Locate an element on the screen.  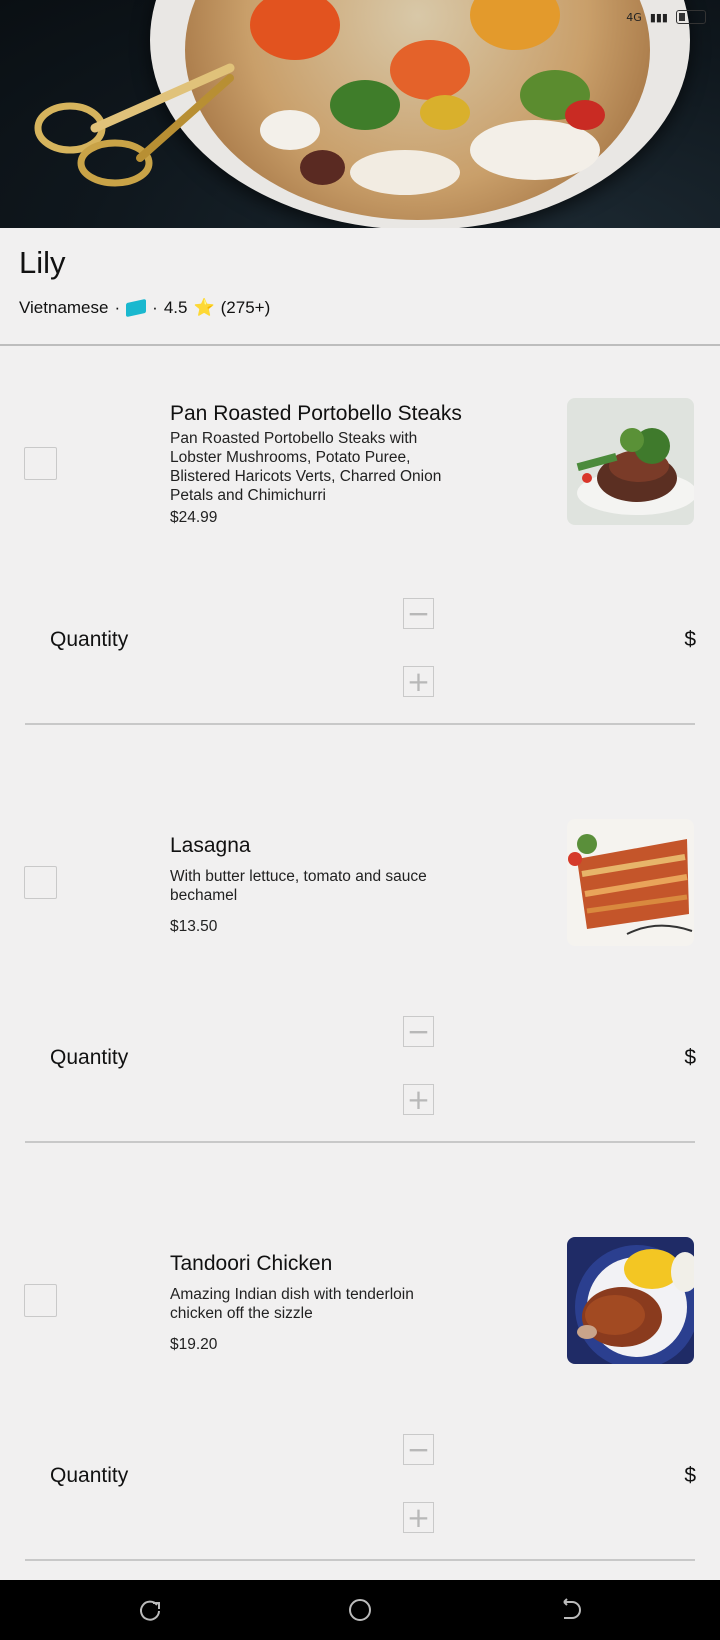
system-nav-bar is located at coordinates (360, 1610).